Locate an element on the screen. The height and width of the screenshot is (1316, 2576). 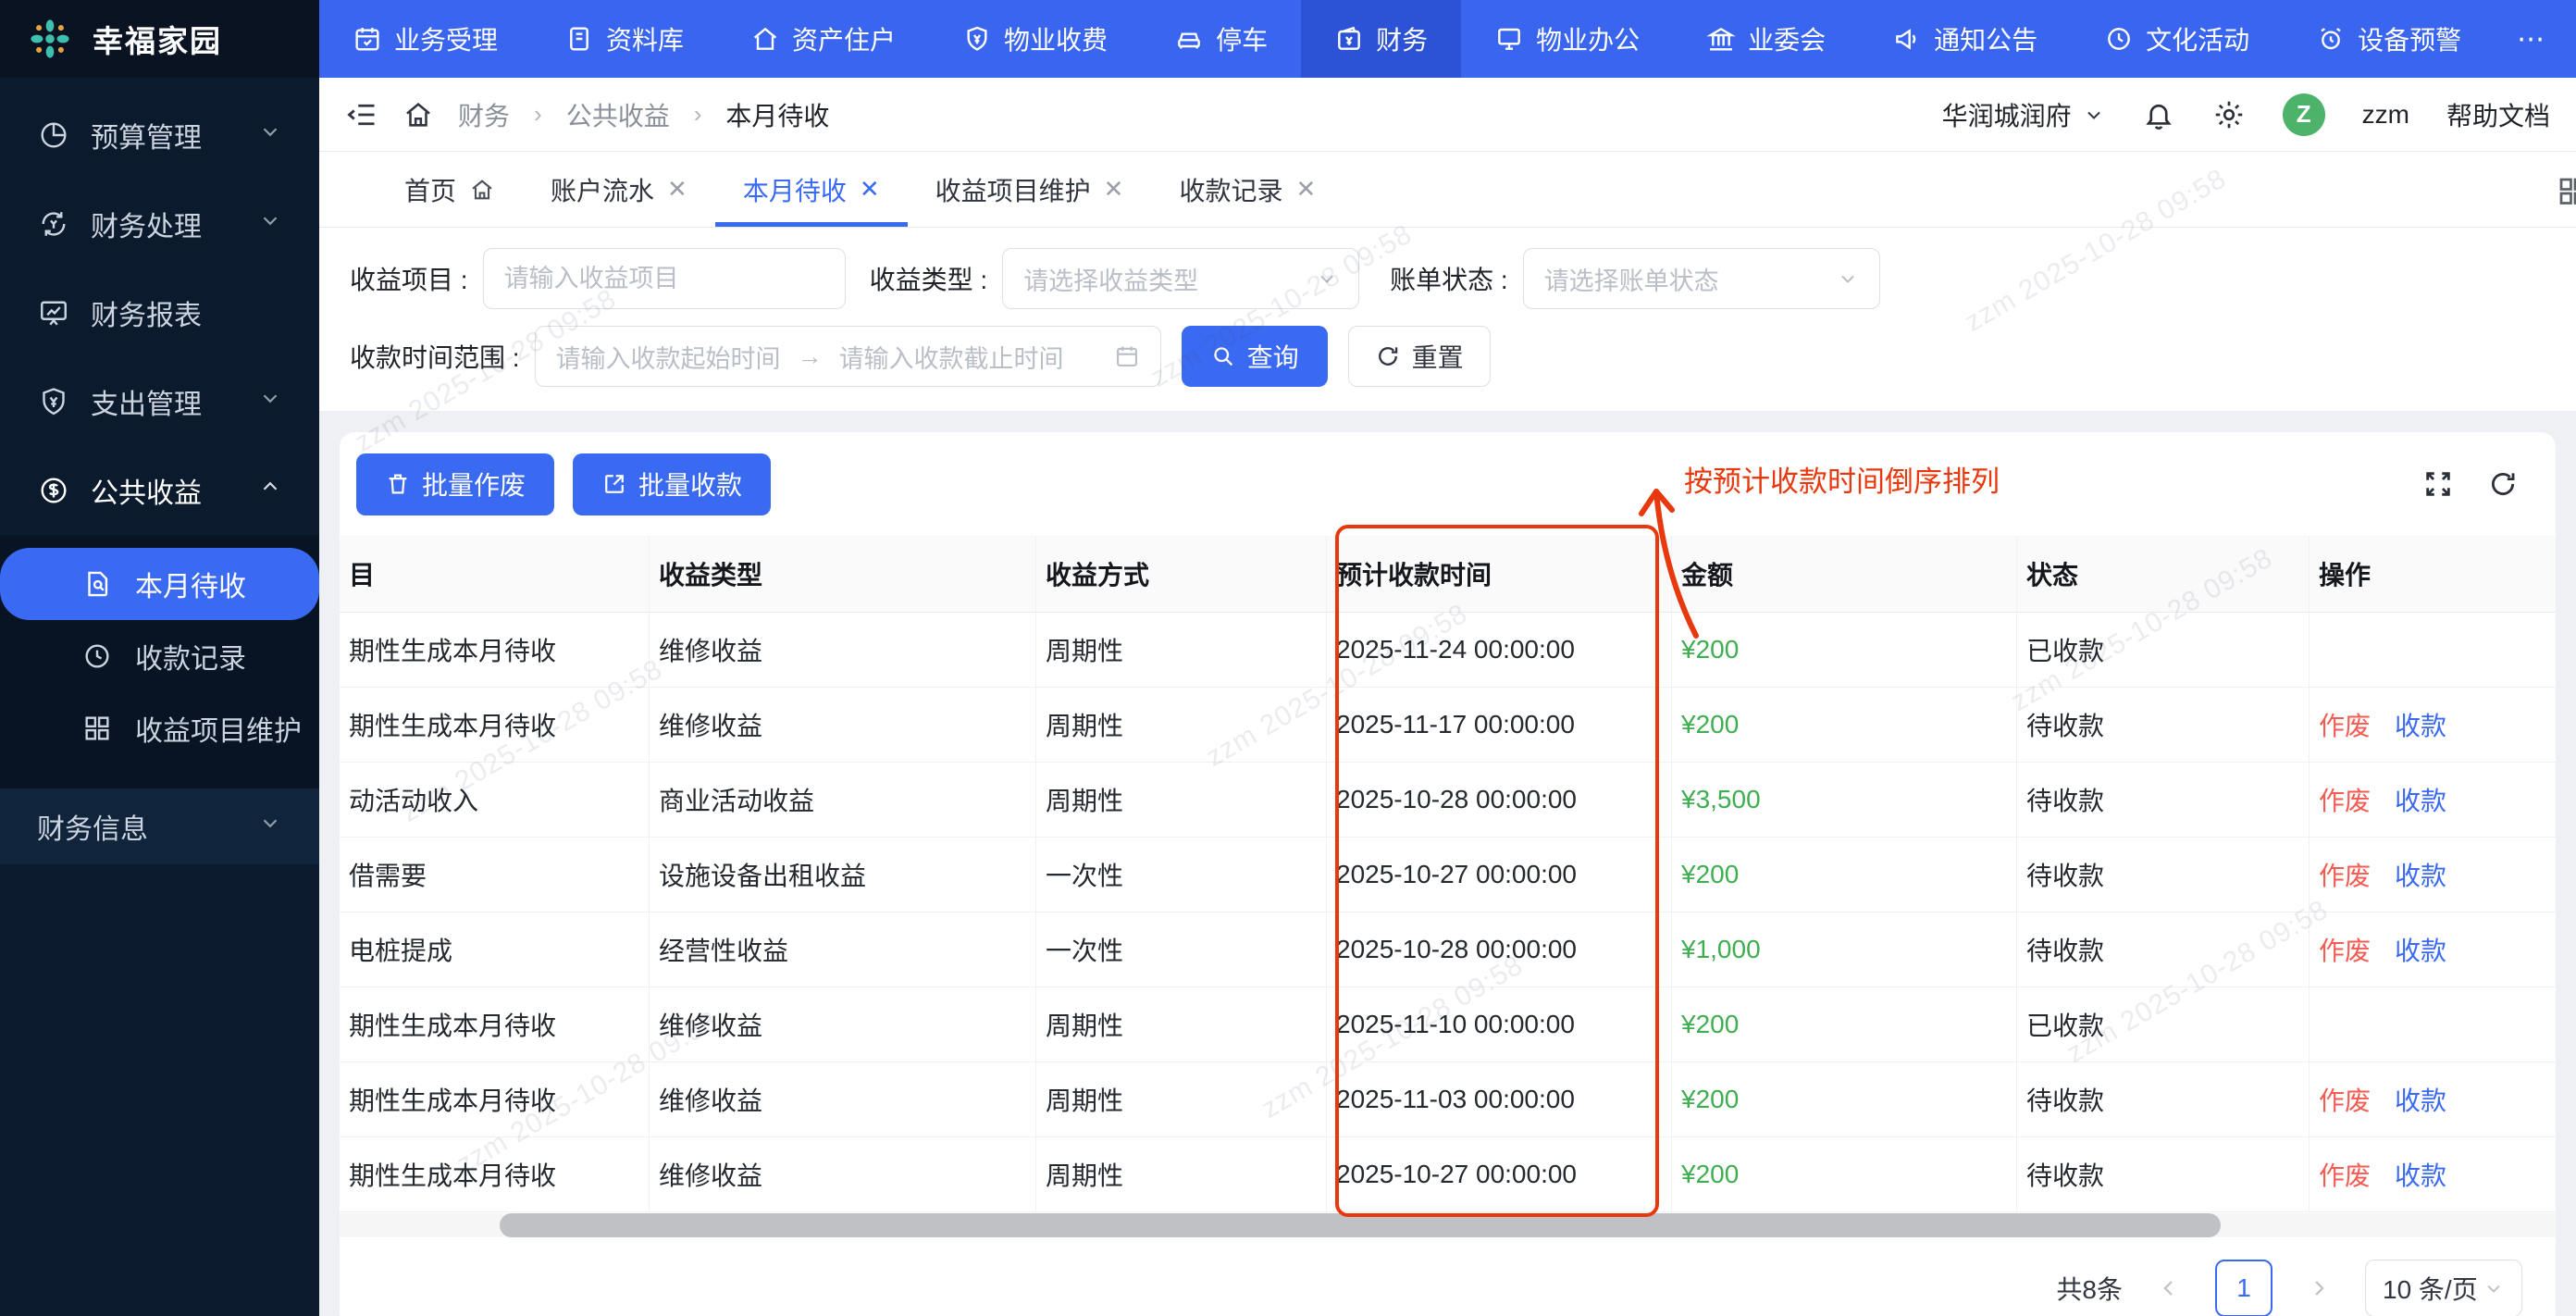
batch-void-button: 批量作废 is located at coordinates (456, 484).